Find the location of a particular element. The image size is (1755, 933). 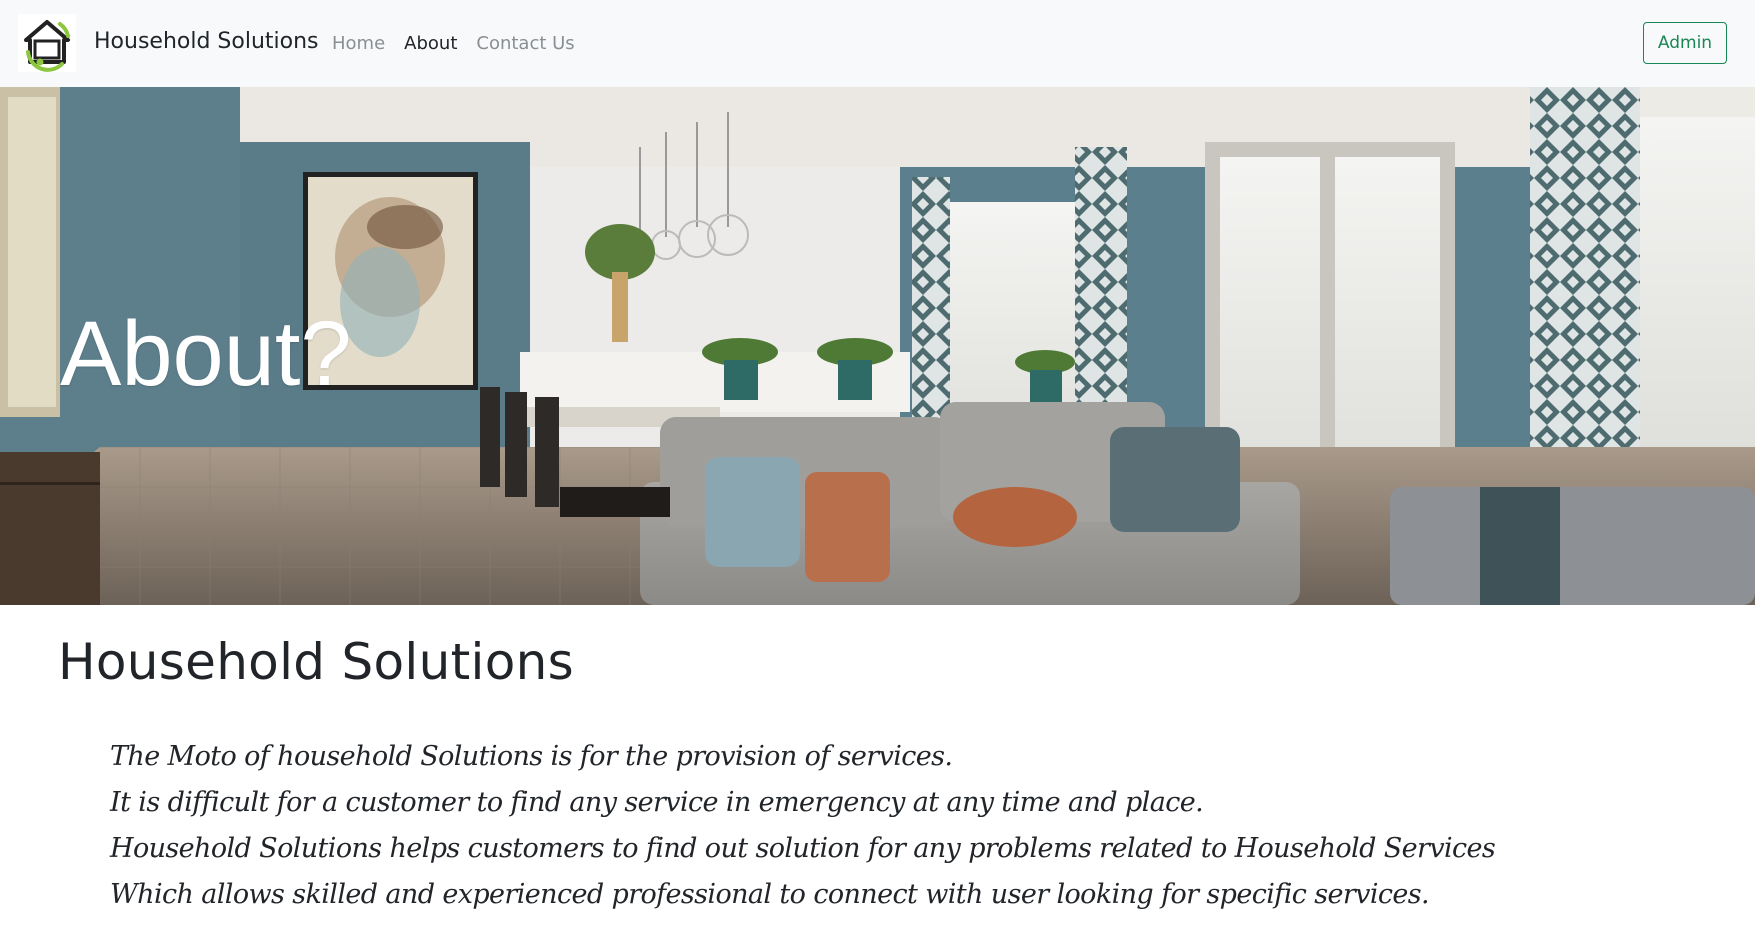

admin-button: Admin is located at coordinates (1685, 43).